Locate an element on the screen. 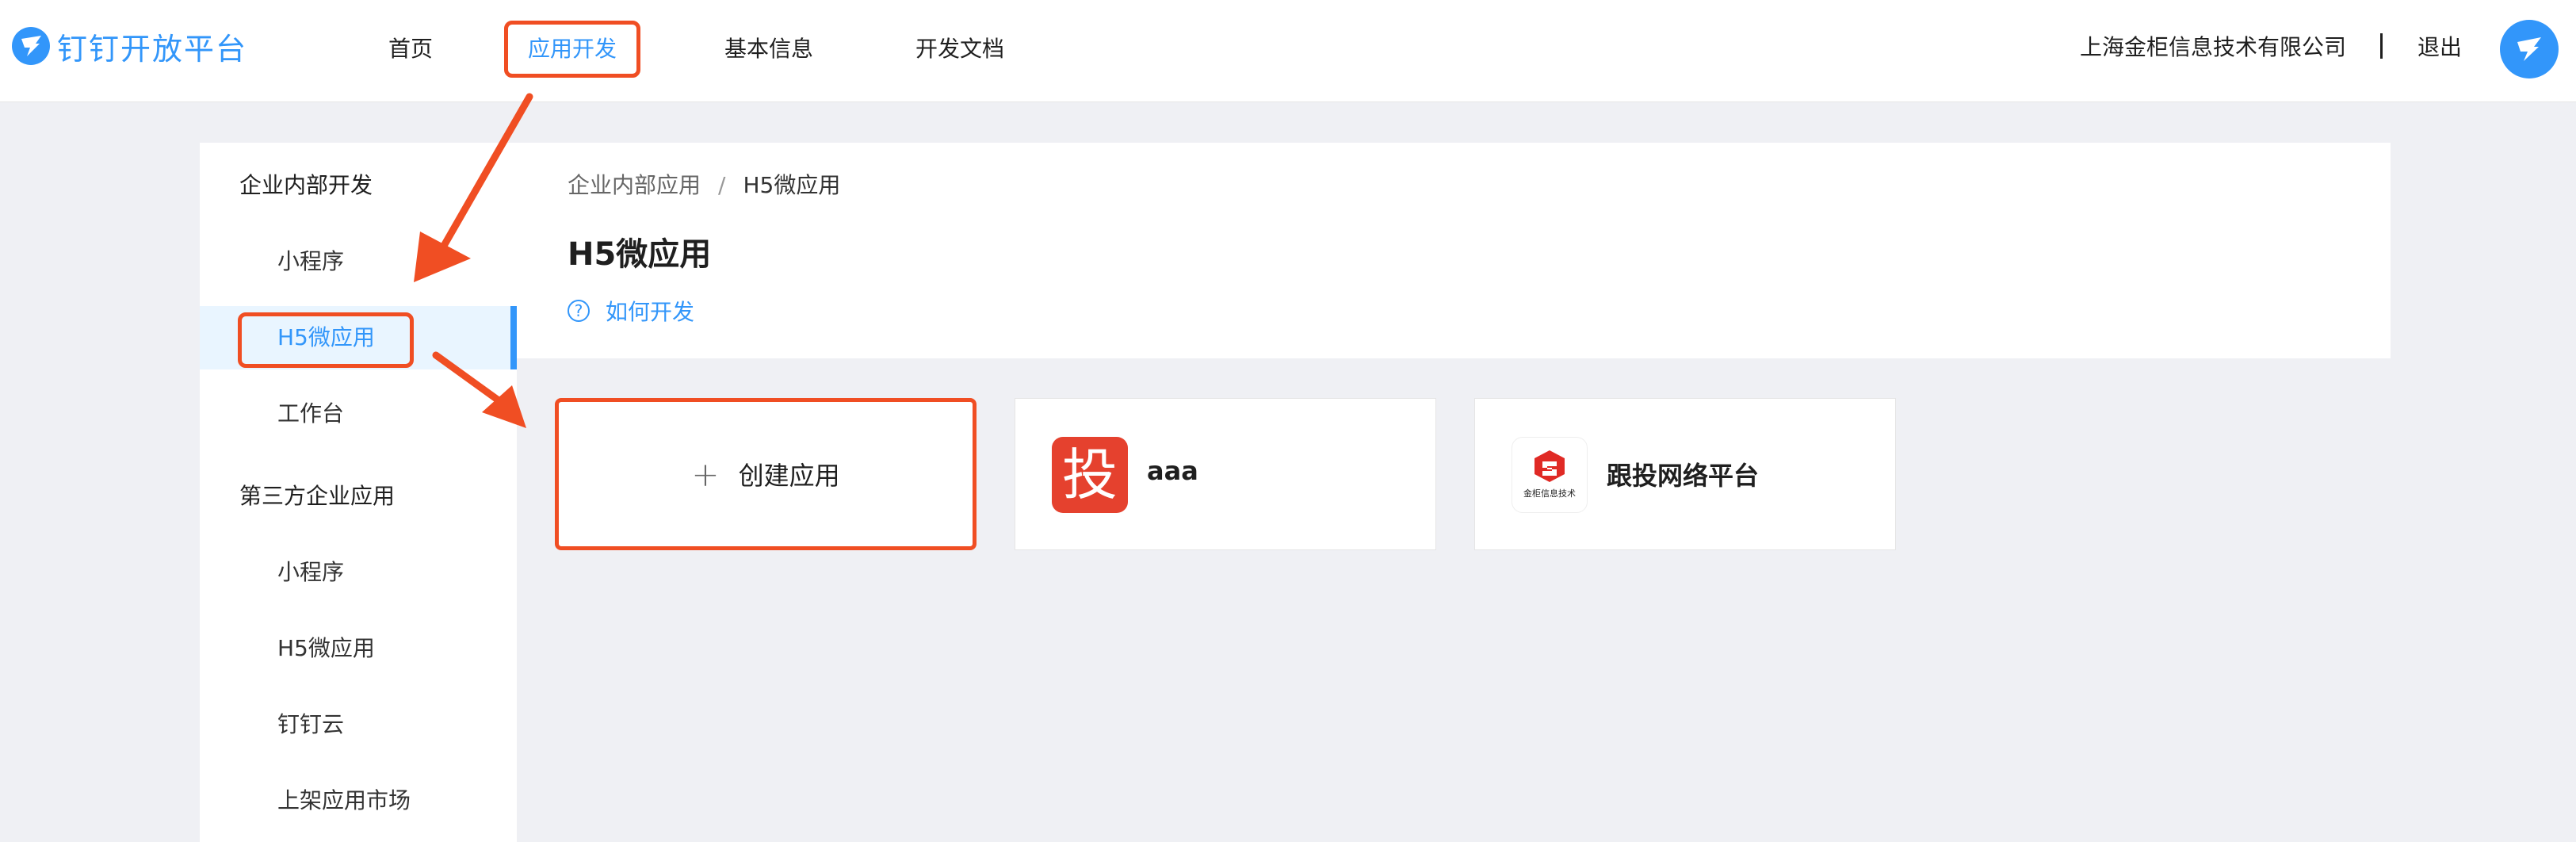 The width and height of the screenshot is (2576, 842). jingui-logo-icon: 金柜信息技术 is located at coordinates (1549, 474).